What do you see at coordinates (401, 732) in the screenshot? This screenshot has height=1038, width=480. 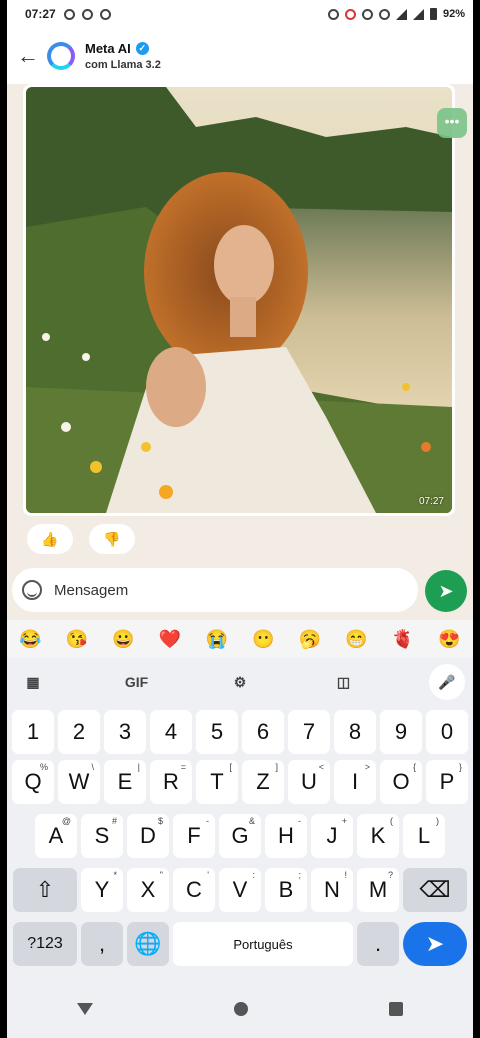 I see `key: 9` at bounding box center [401, 732].